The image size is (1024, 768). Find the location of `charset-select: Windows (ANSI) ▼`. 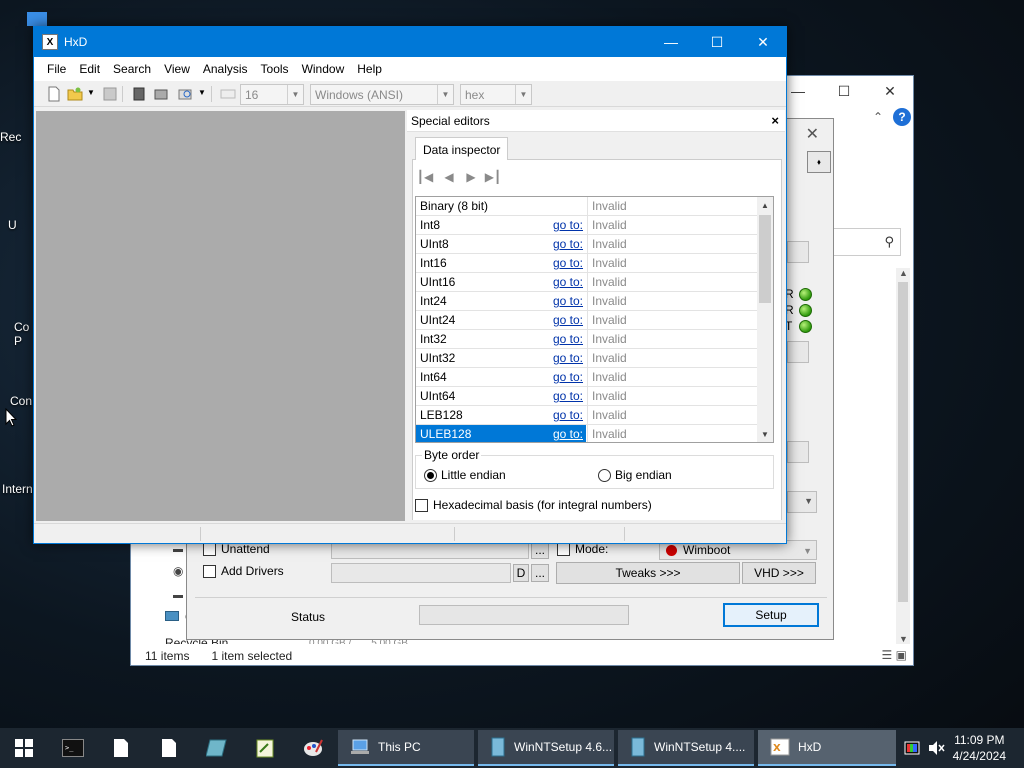

charset-select: Windows (ANSI) ▼ is located at coordinates (382, 94).